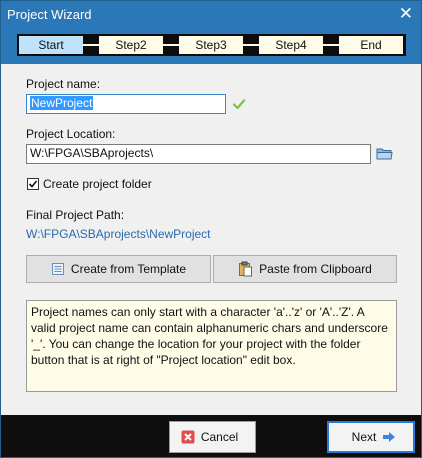  I want to click on create-from-template-button: Create from Template, so click(118, 269).